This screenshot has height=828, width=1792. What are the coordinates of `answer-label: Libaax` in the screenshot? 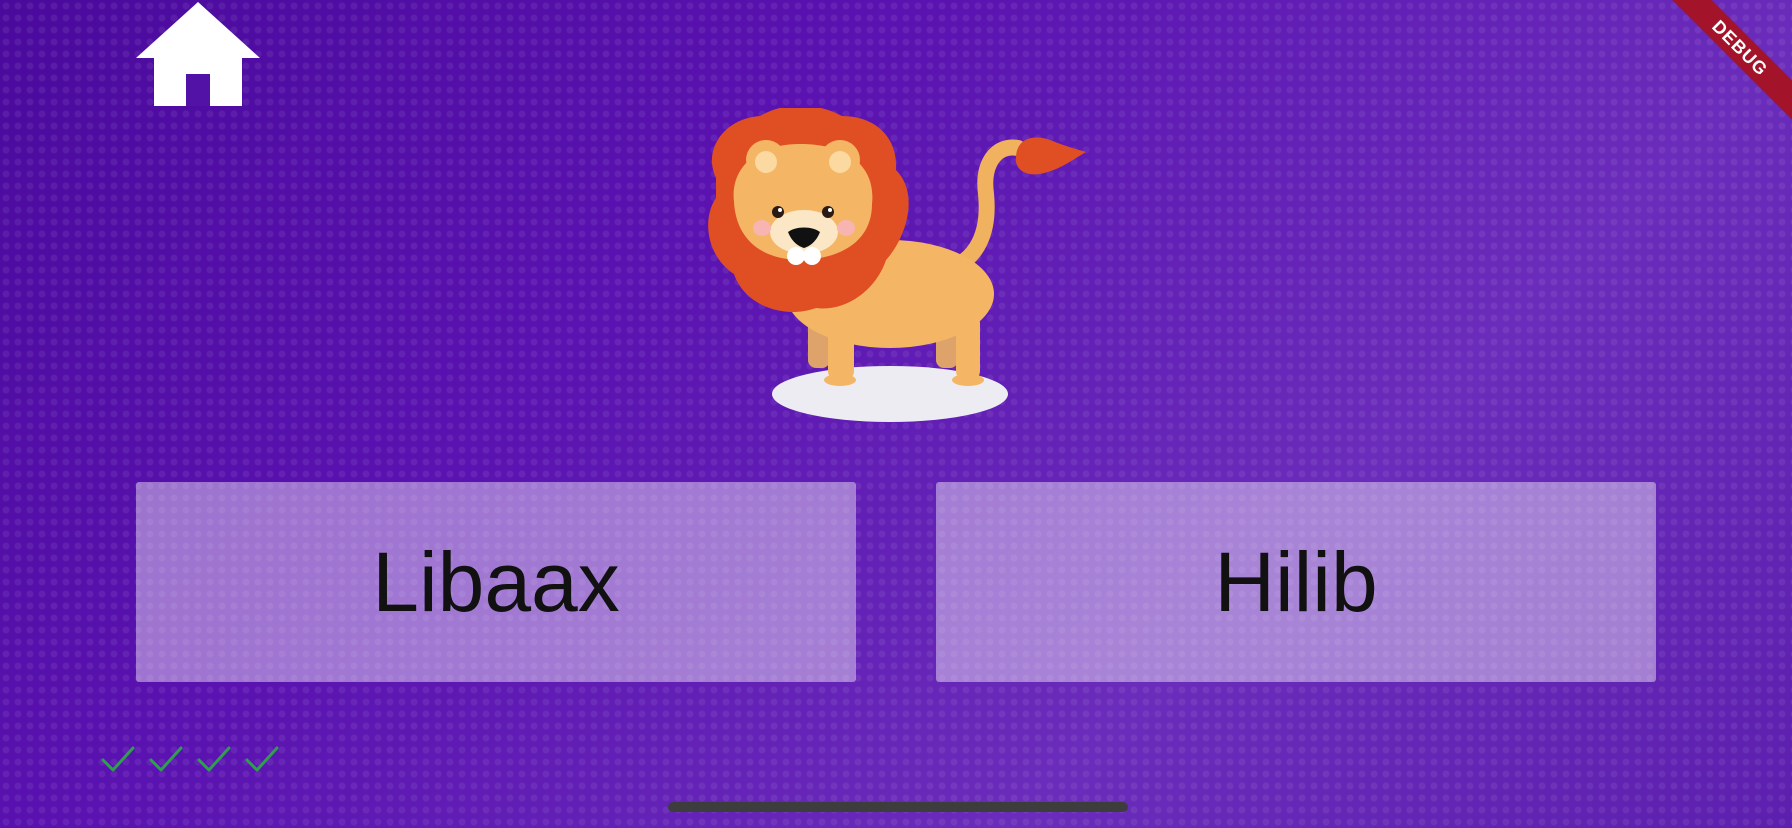 It's located at (496, 581).